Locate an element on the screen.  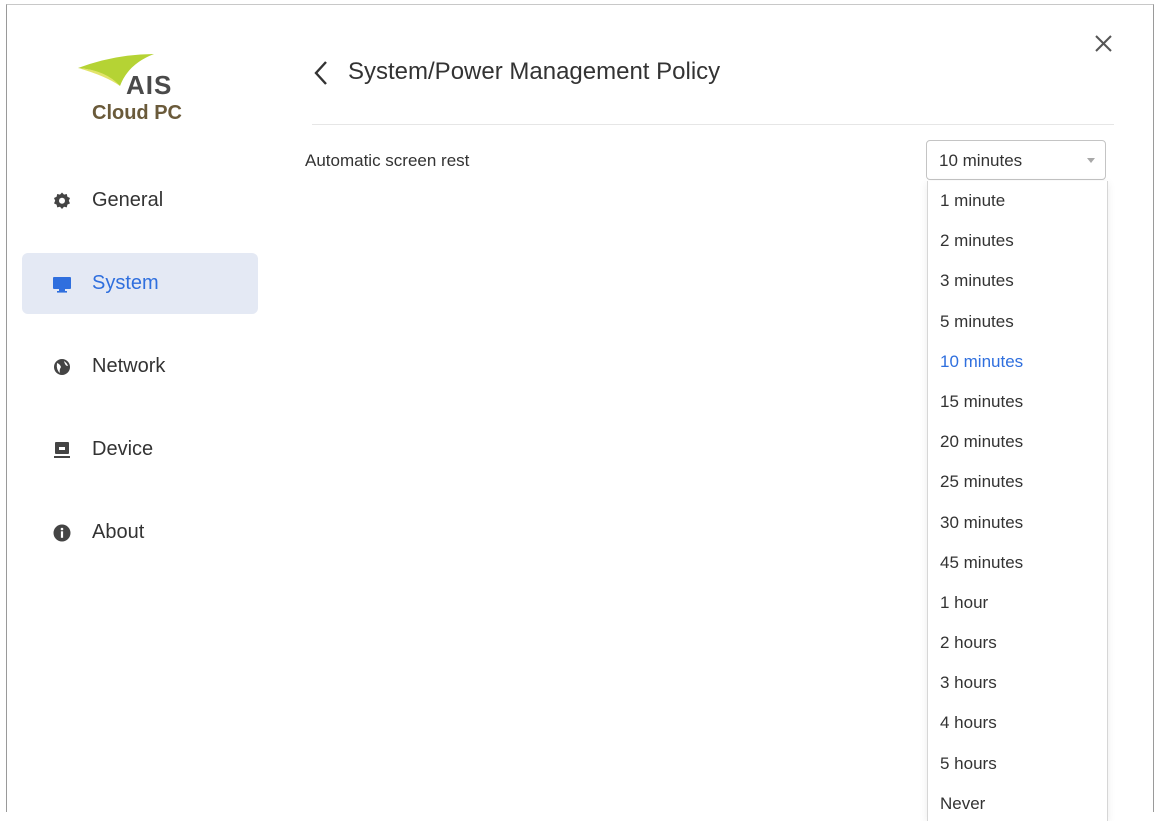
device-icon is located at coordinates (62, 450).